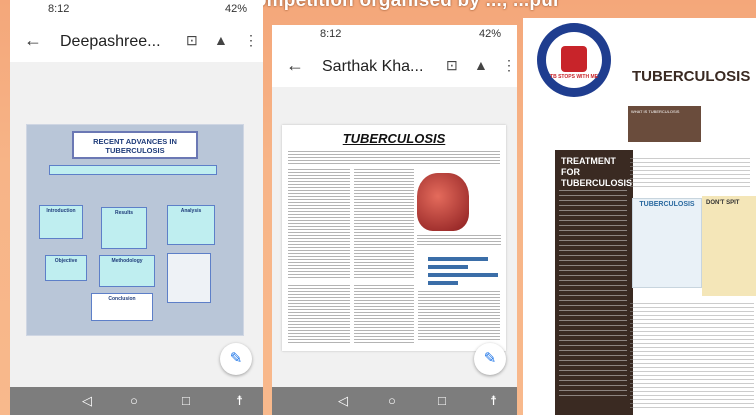  What do you see at coordinates (690, 173) in the screenshot?
I see `symptoms-text` at bounding box center [690, 173].